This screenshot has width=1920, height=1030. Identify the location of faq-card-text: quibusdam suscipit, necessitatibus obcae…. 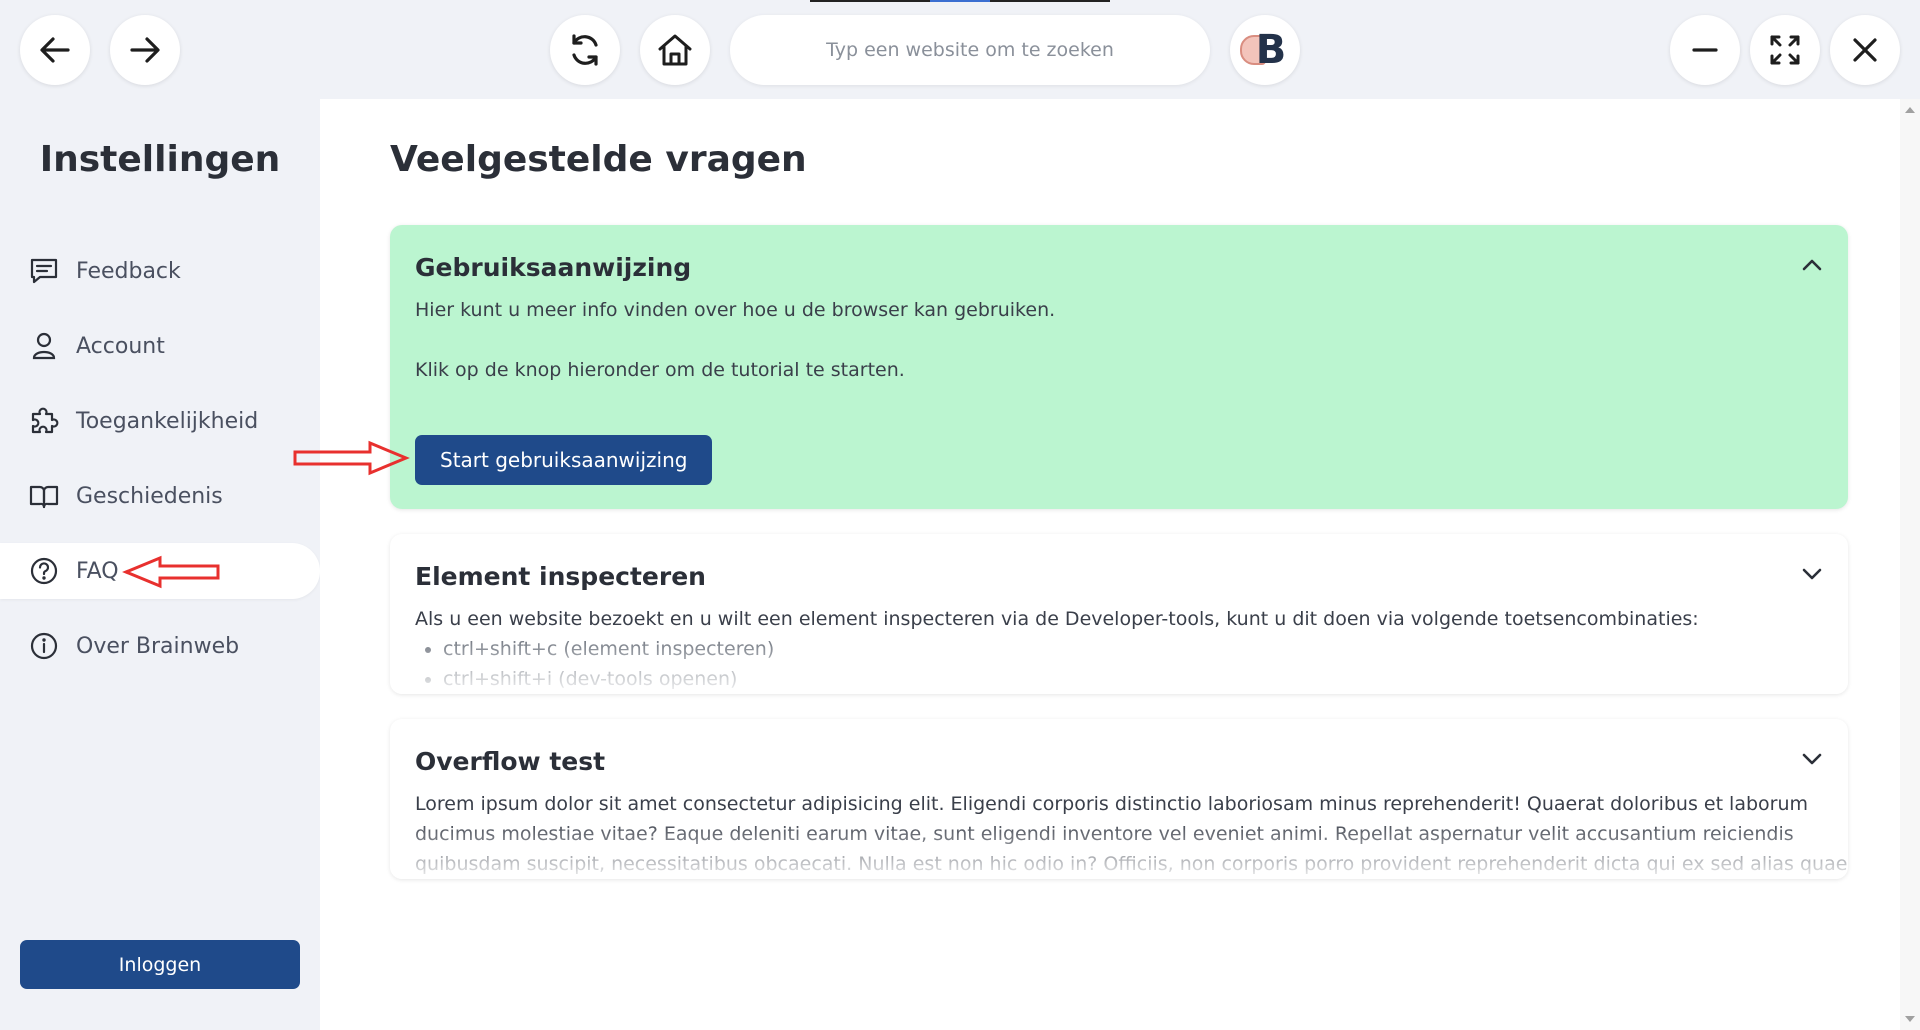
(1131, 864).